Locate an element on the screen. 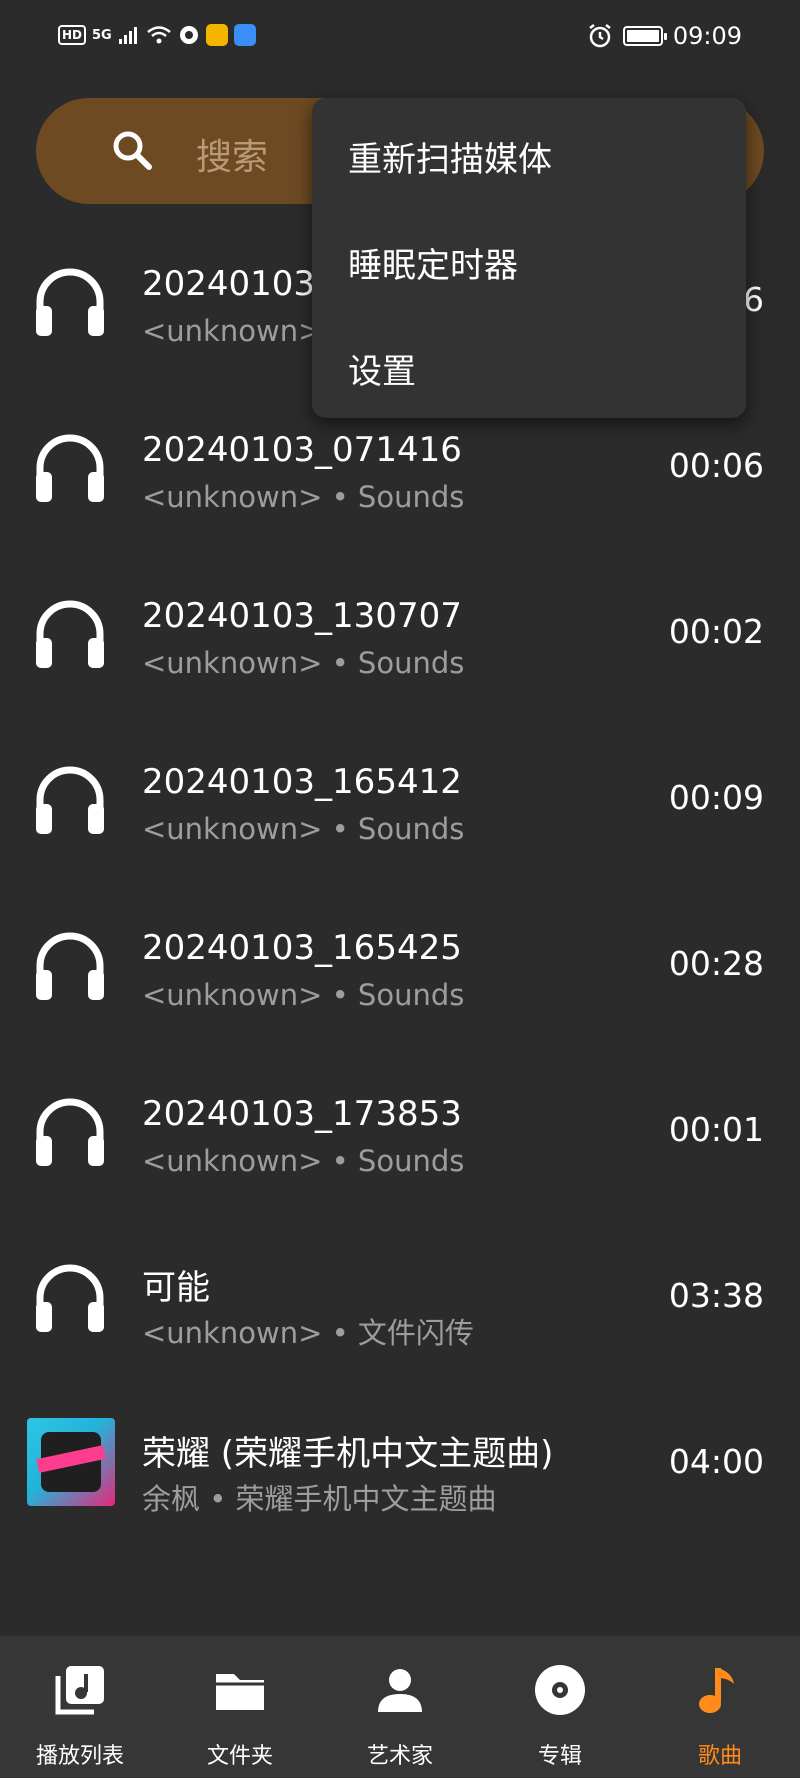 Image resolution: width=800 pixels, height=1778 pixels. song-title: 20240103_ is located at coordinates (237, 284).